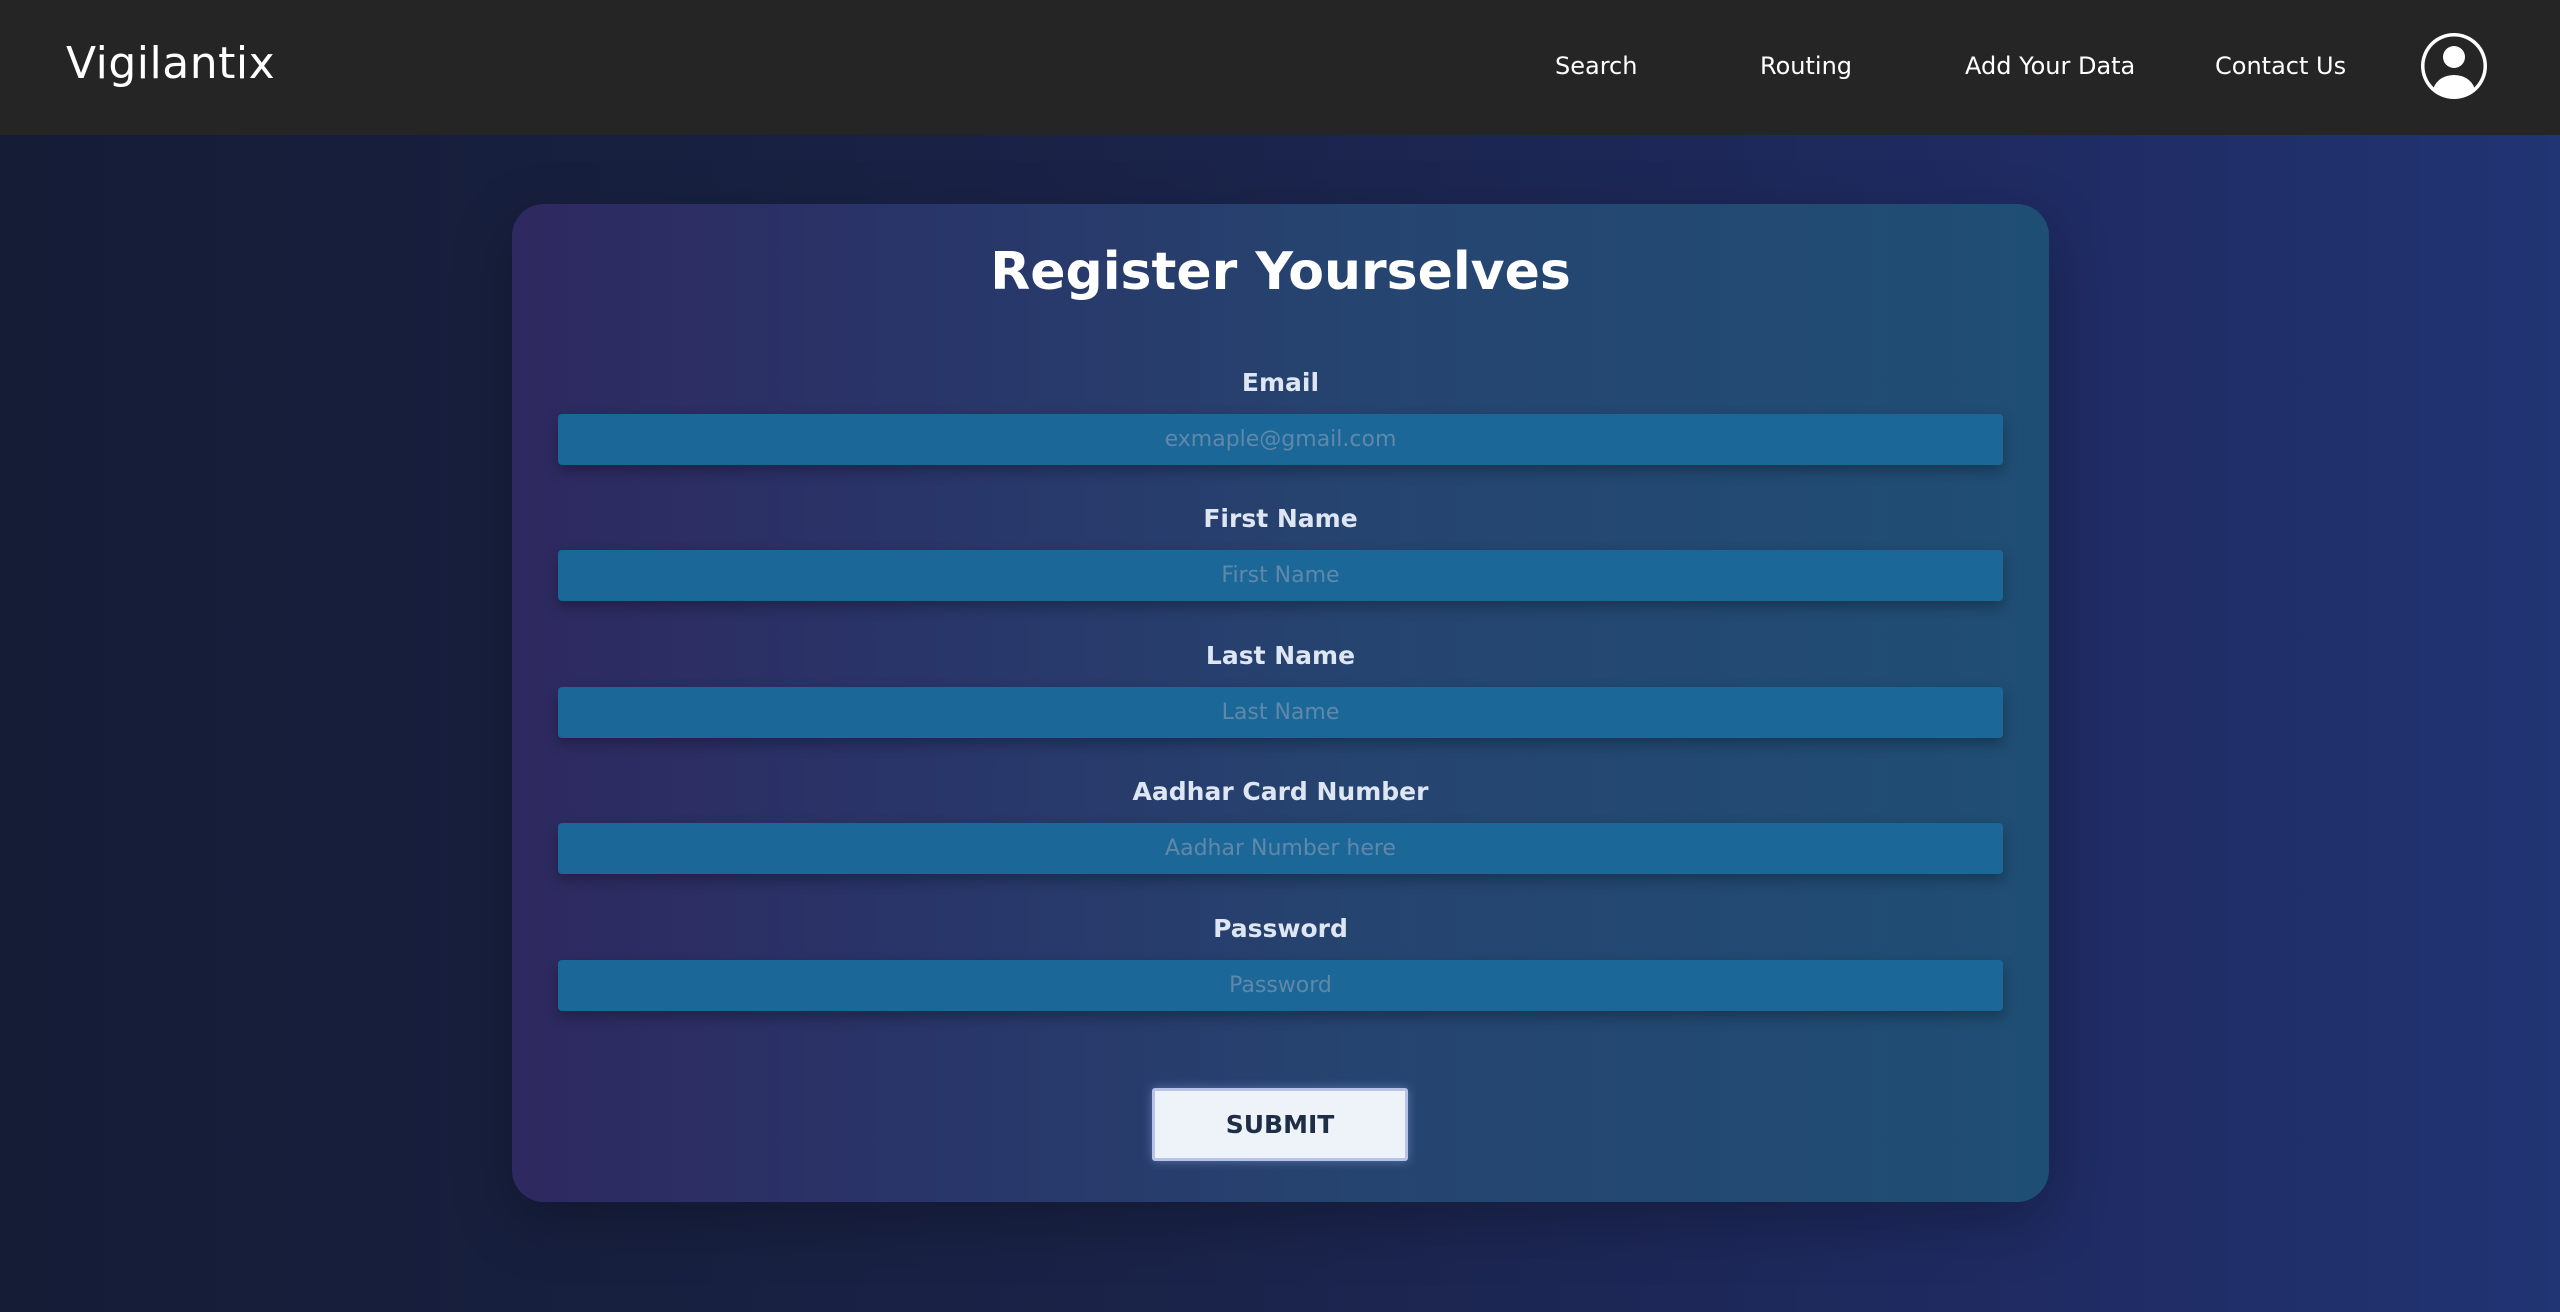  I want to click on nav-link-search: Search, so click(1596, 66).